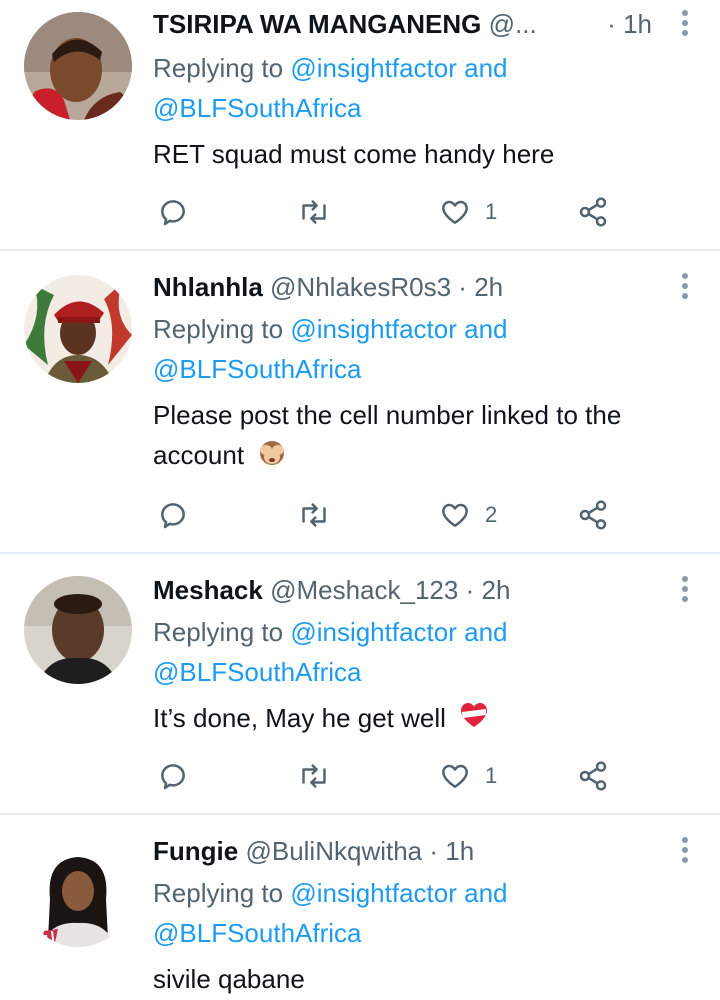 This screenshot has height=1000, width=720. I want to click on tweet-text: sivile qabane, so click(229, 979).